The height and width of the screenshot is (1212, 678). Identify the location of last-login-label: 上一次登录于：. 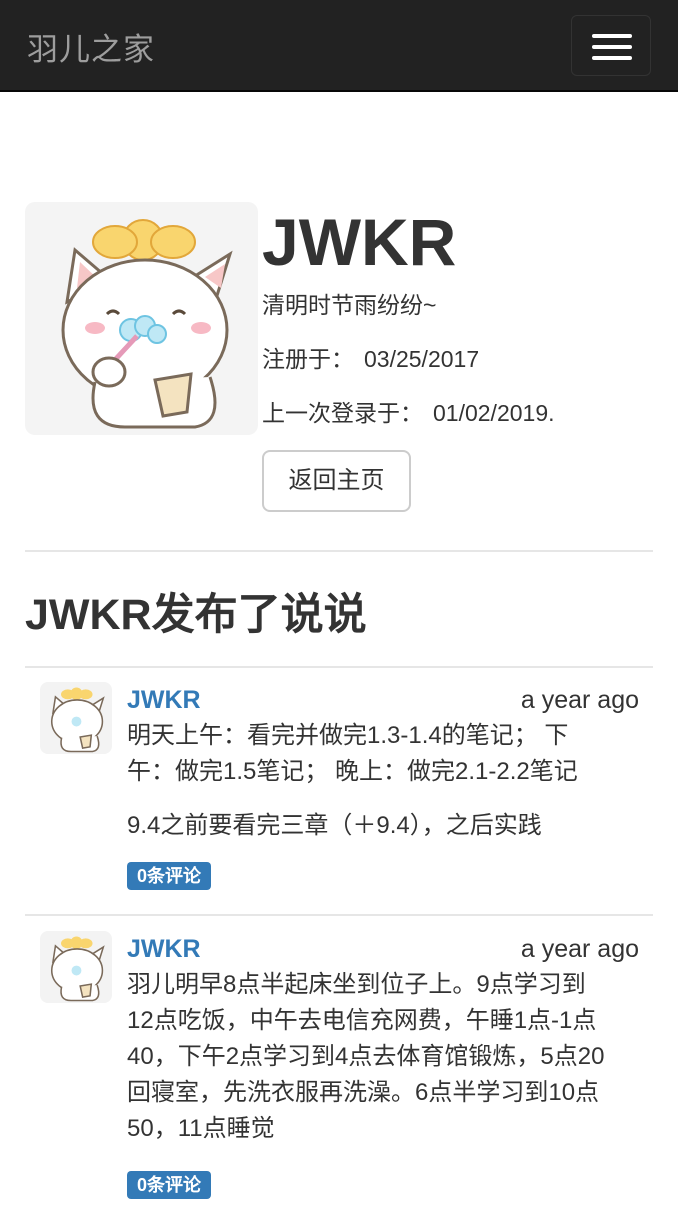
(342, 413).